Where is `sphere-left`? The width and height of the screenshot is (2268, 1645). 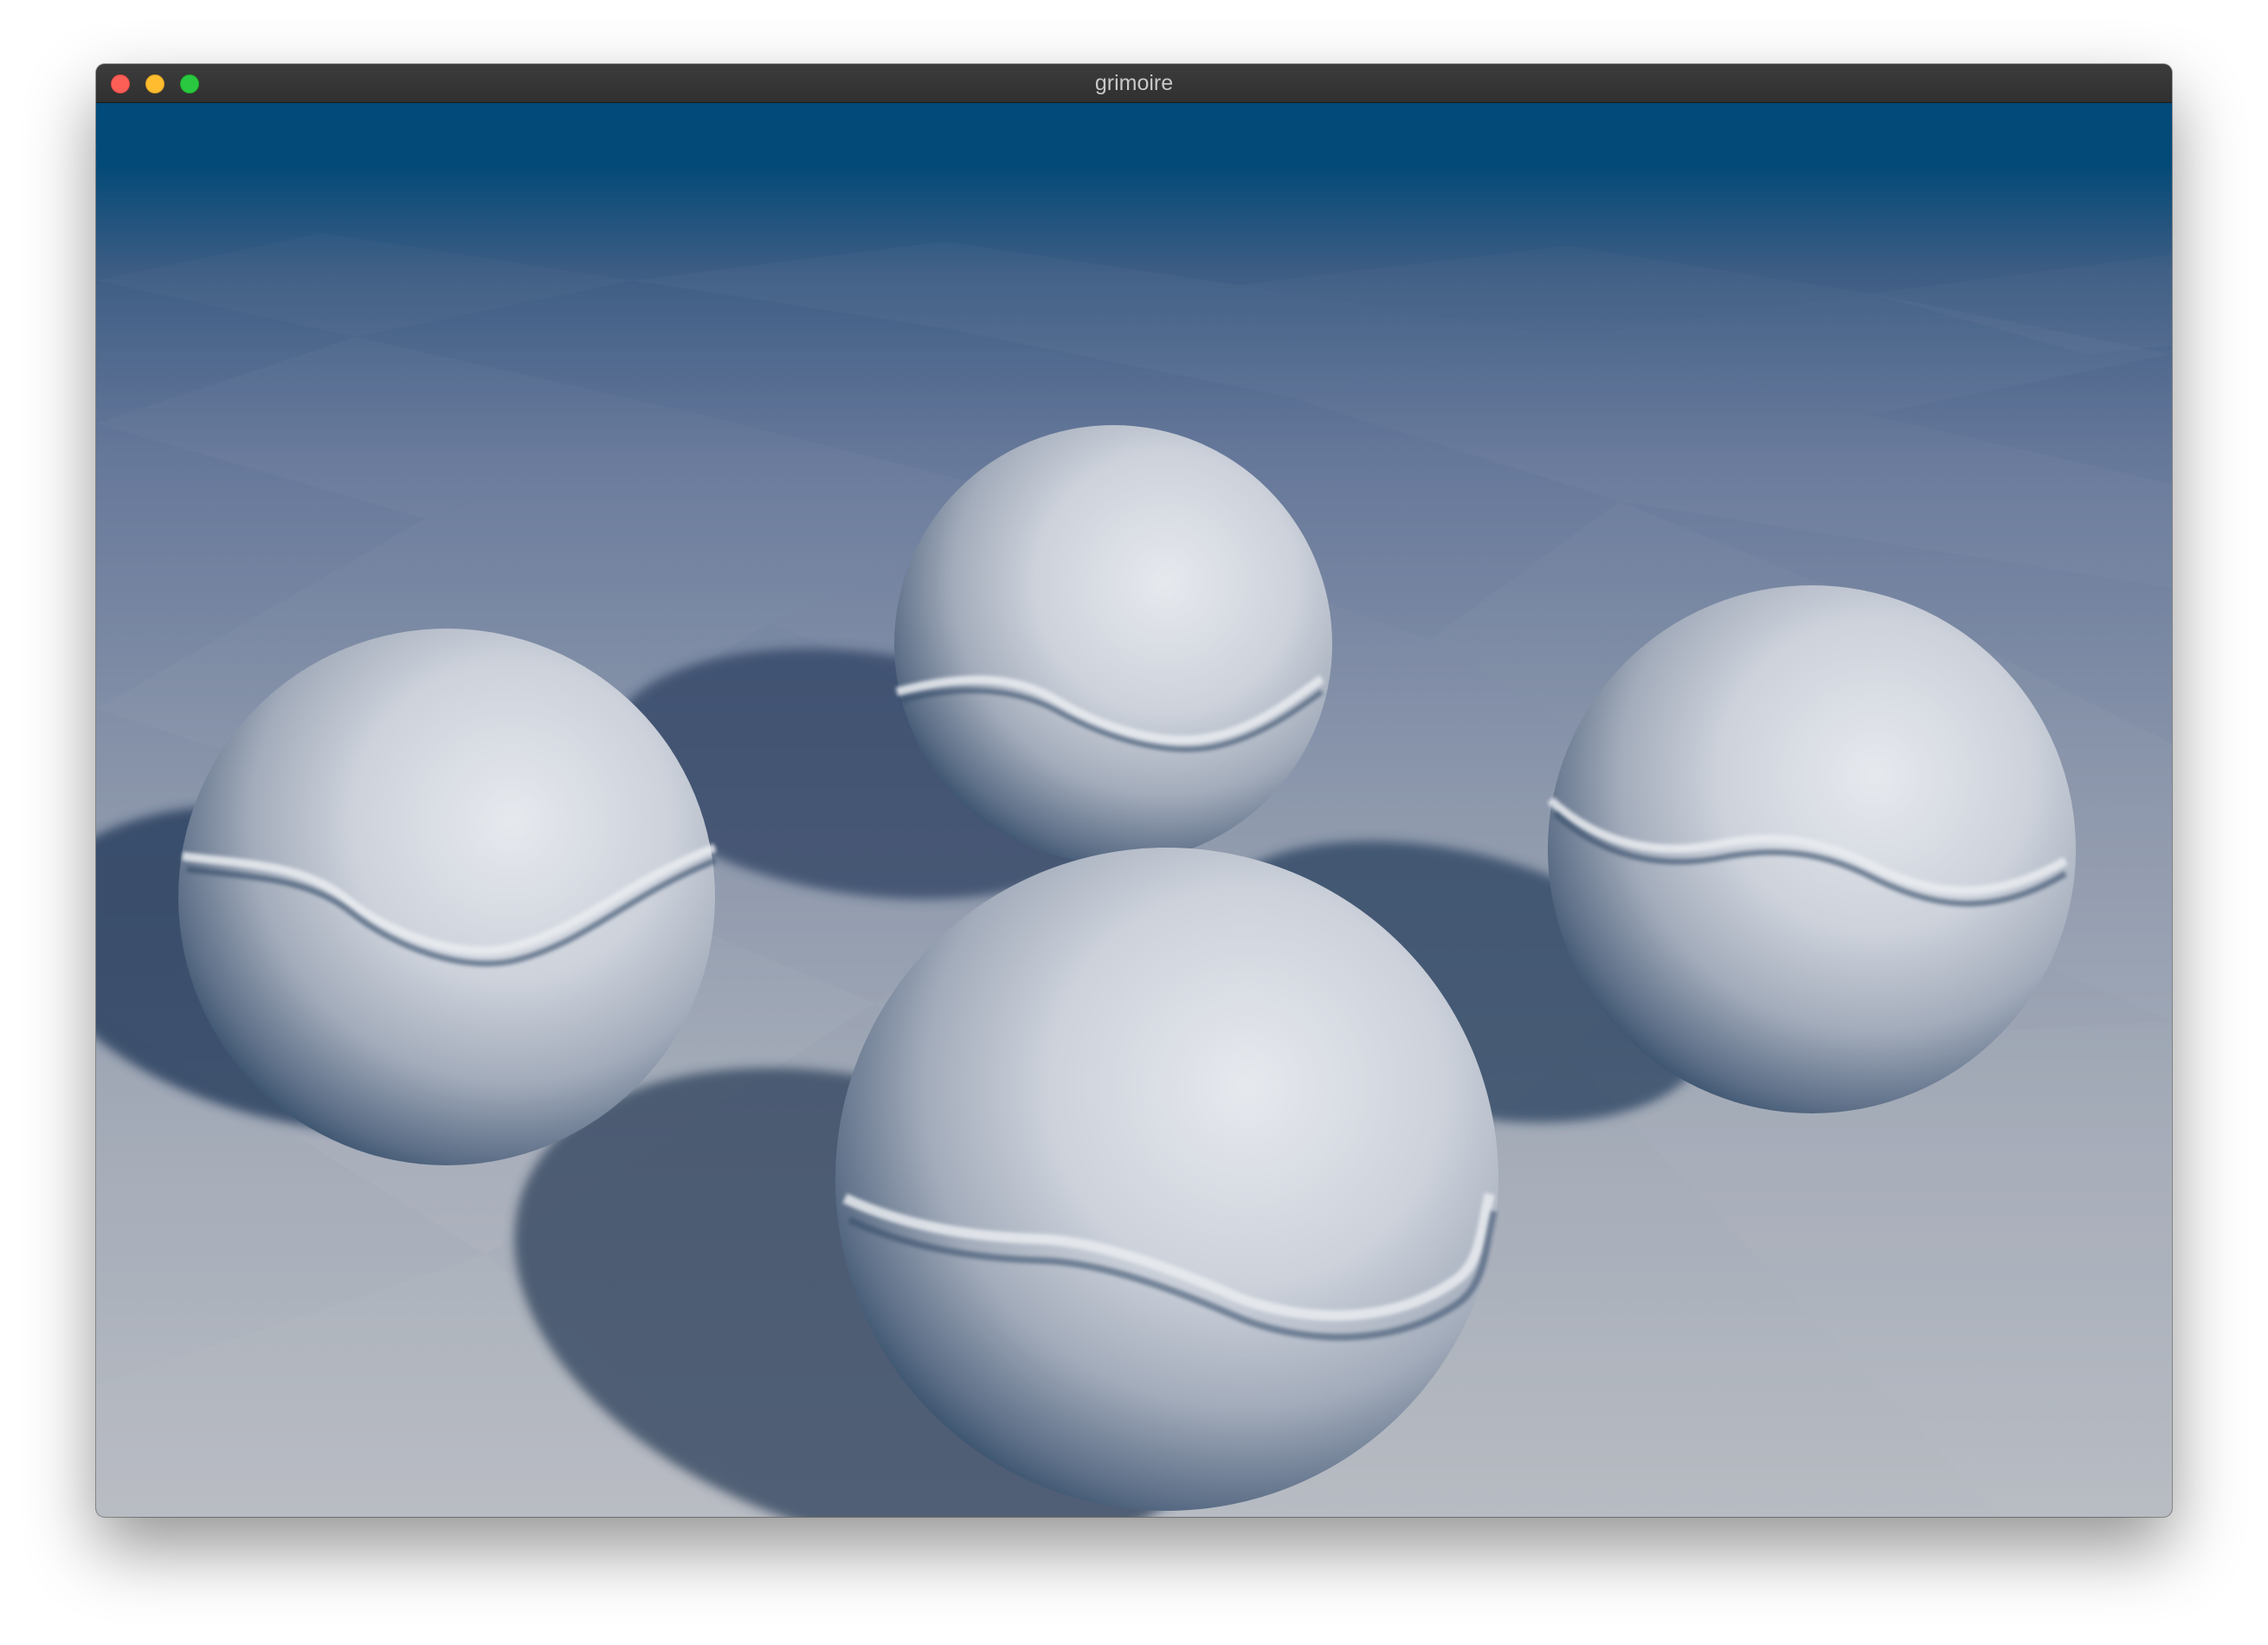
sphere-left is located at coordinates (448, 897).